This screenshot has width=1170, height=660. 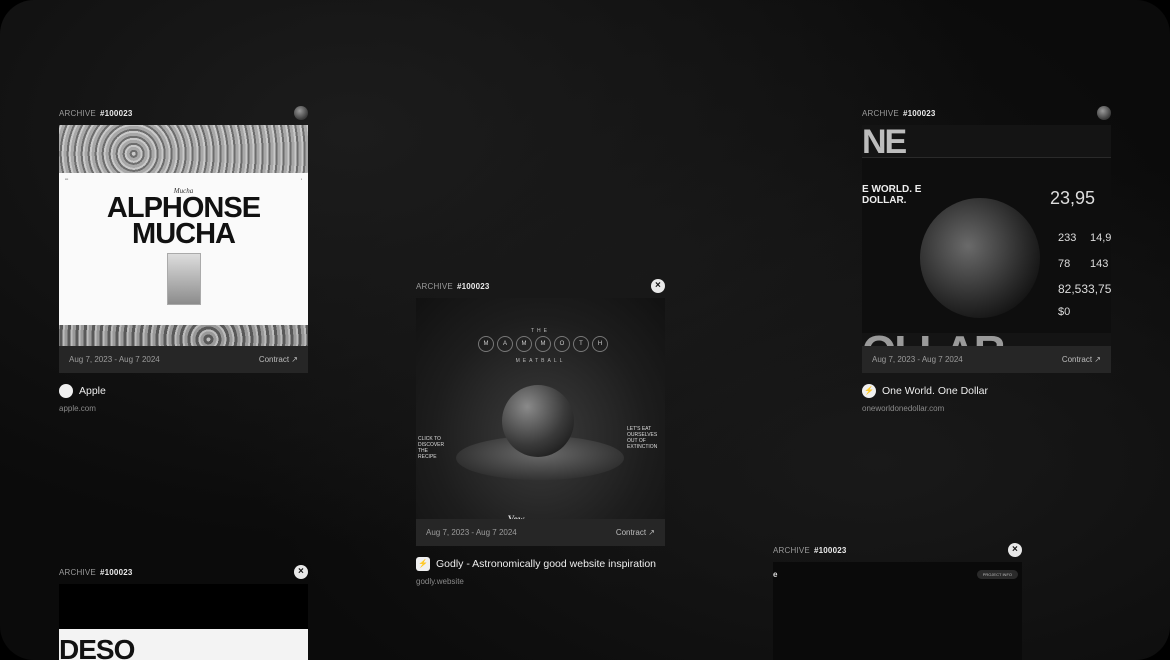 I want to click on preview-right-text: LET'S EAT OURSELVES OUT OF EXTINCTION, so click(x=642, y=438).